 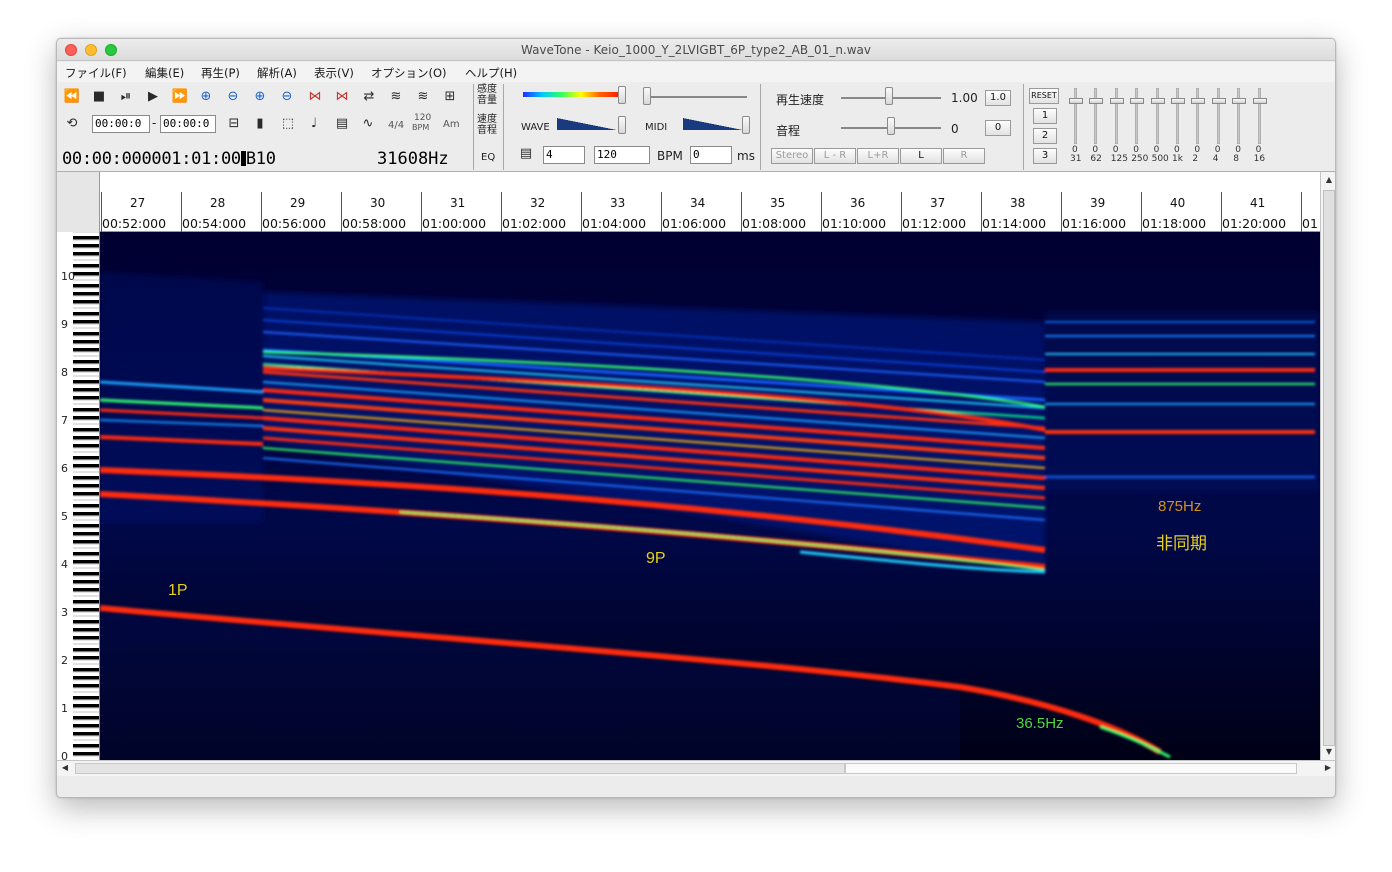 What do you see at coordinates (64, 660) in the screenshot?
I see `octave-label: 2` at bounding box center [64, 660].